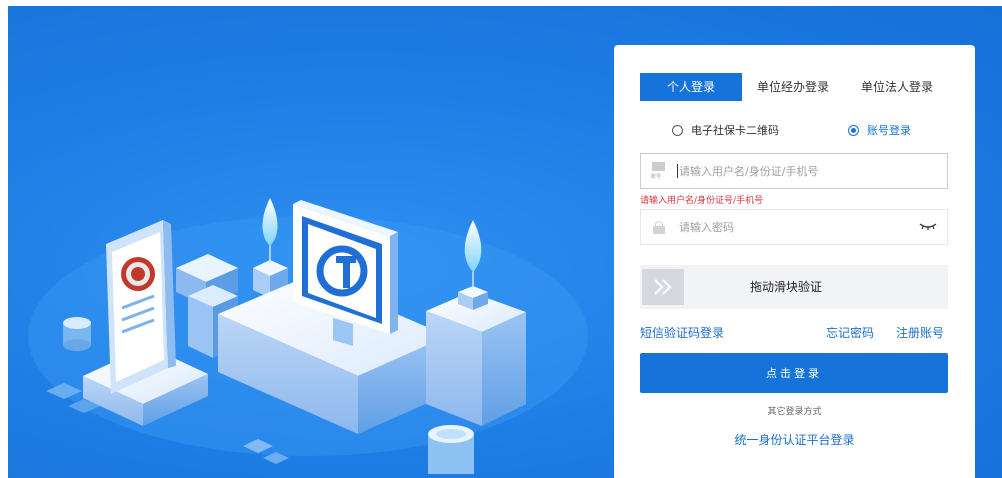  I want to click on password-field, so click(794, 227).